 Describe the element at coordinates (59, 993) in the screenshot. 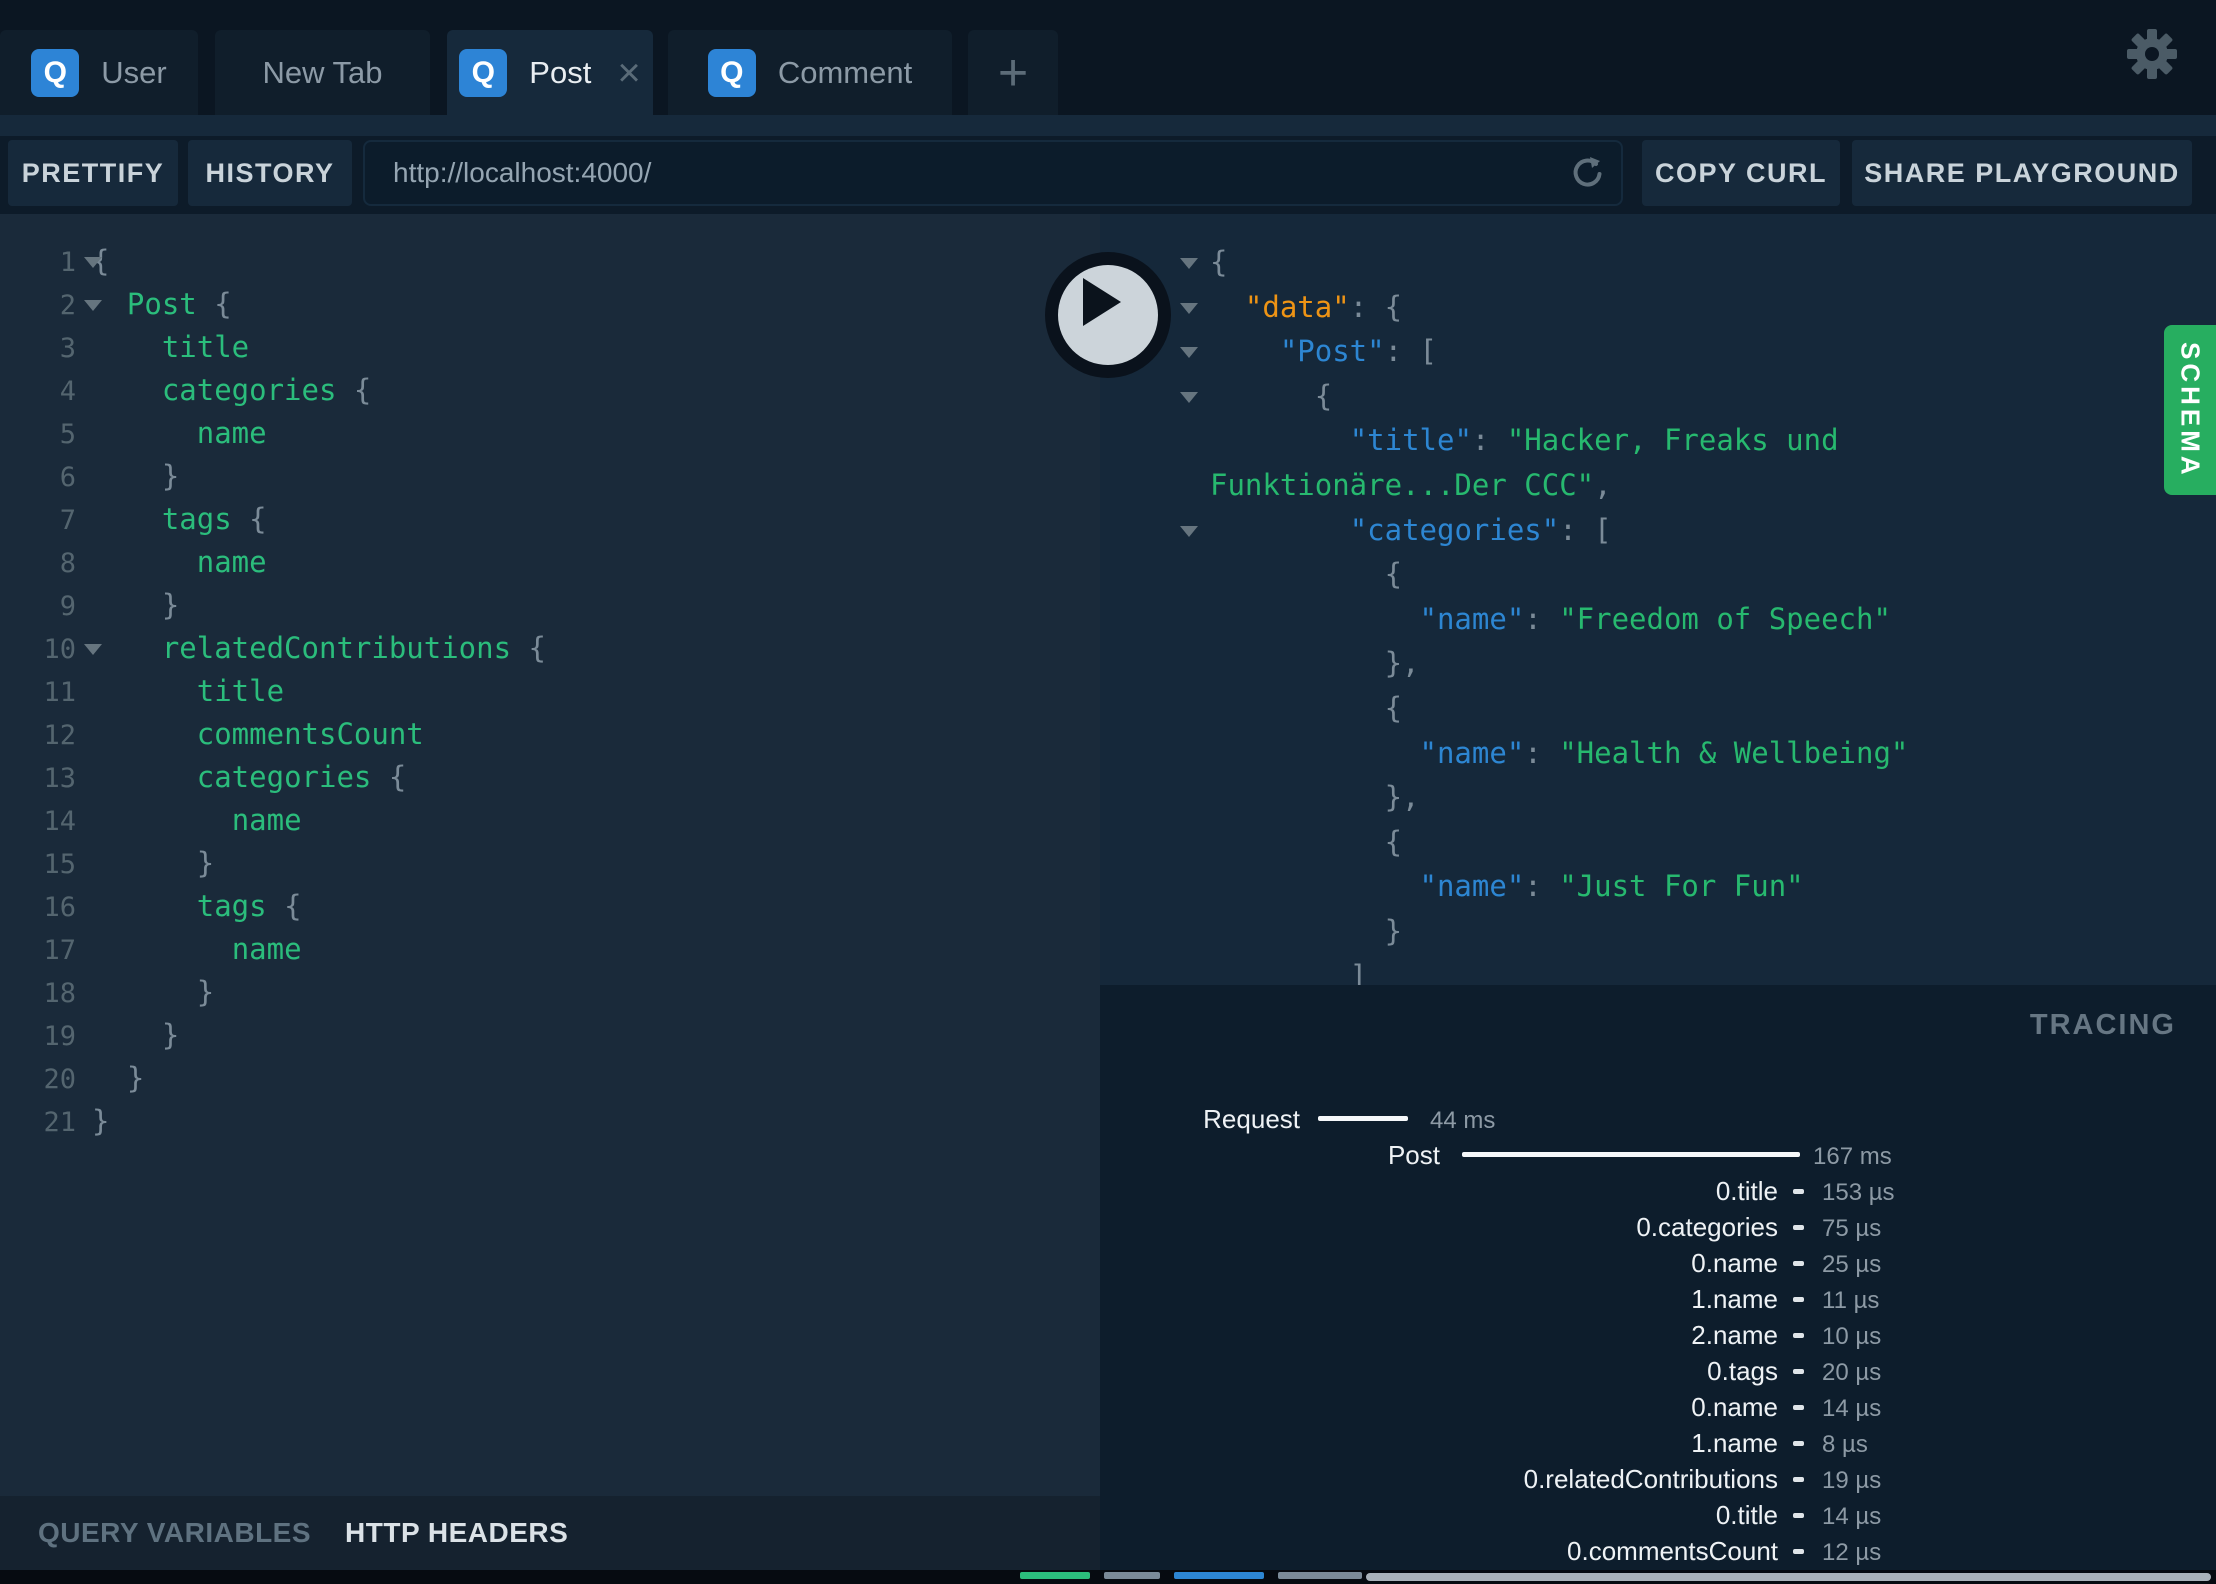

I see `line-number: 18` at that location.